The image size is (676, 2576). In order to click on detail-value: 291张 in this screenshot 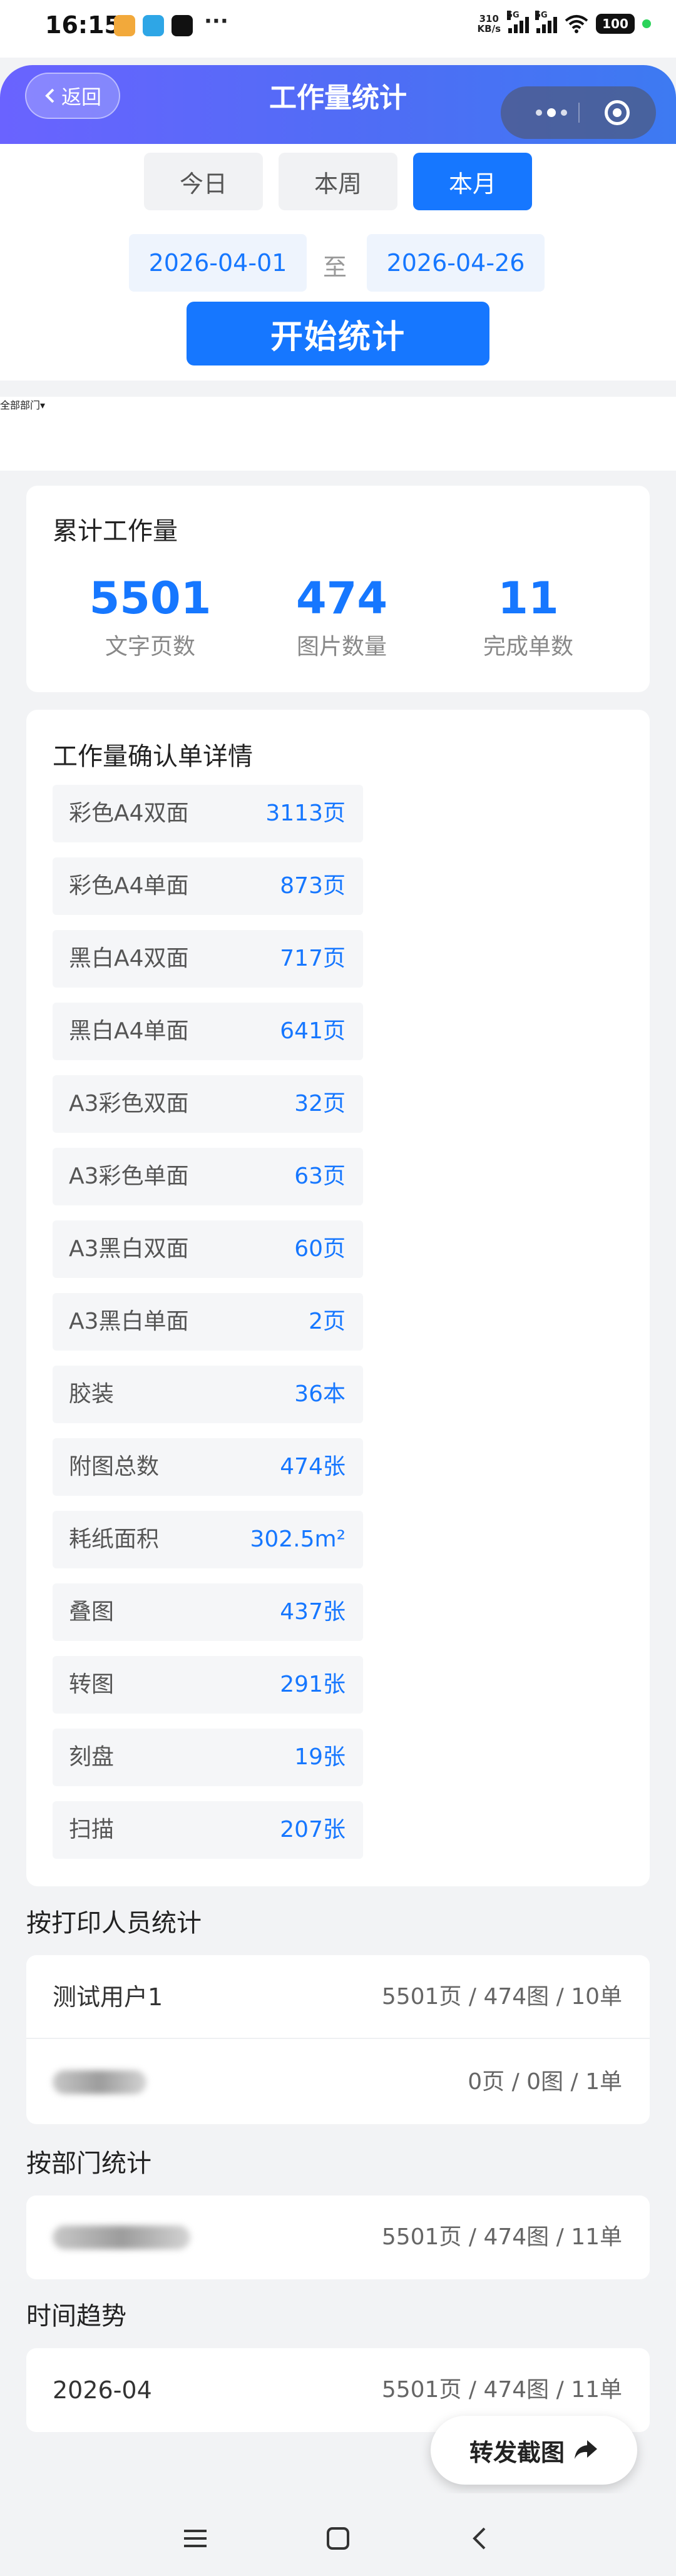, I will do `click(313, 1685)`.